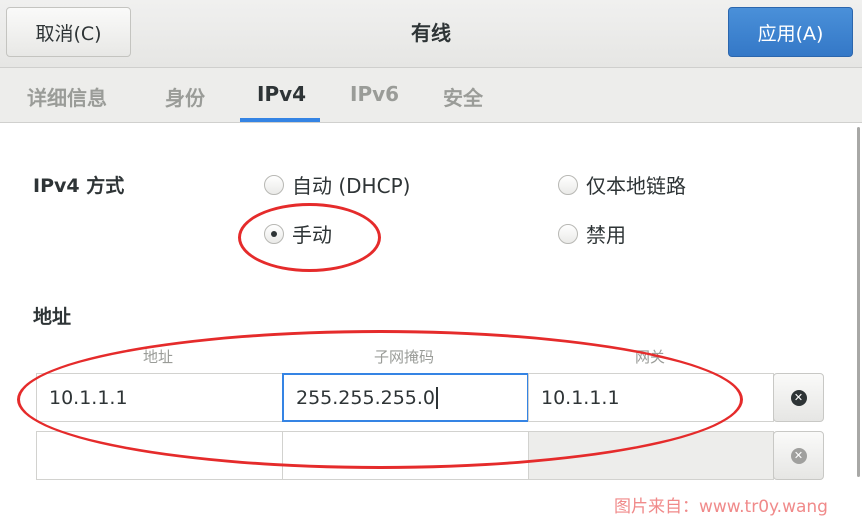 The height and width of the screenshot is (517, 862). What do you see at coordinates (280, 120) in the screenshot?
I see `active-tab-indicator` at bounding box center [280, 120].